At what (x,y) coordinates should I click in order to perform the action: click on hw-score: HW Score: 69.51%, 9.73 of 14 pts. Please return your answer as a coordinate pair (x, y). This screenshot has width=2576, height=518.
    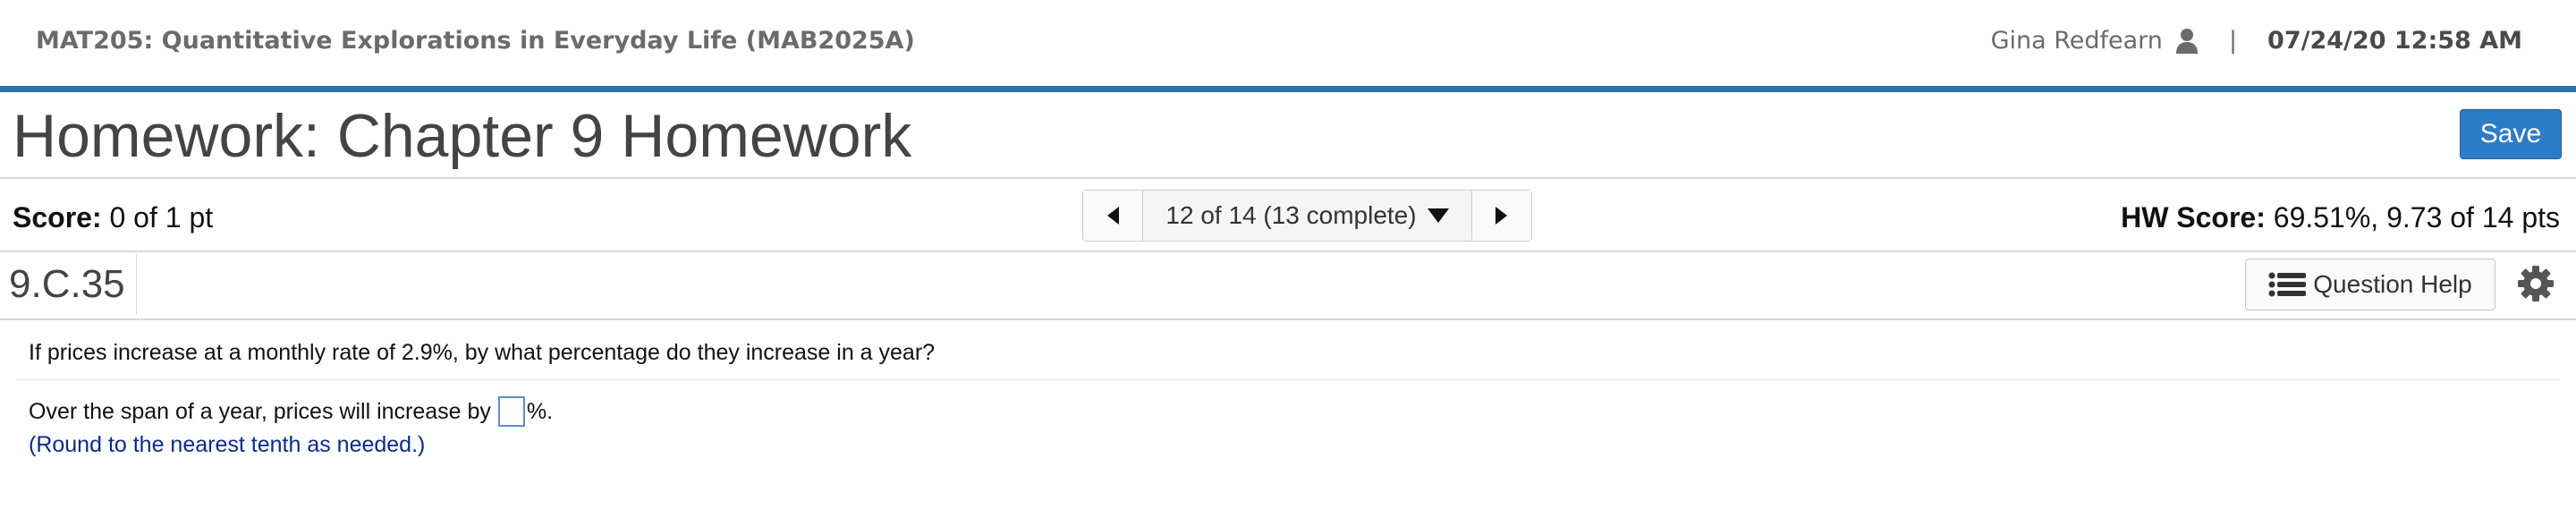
    Looking at the image, I should click on (2340, 218).